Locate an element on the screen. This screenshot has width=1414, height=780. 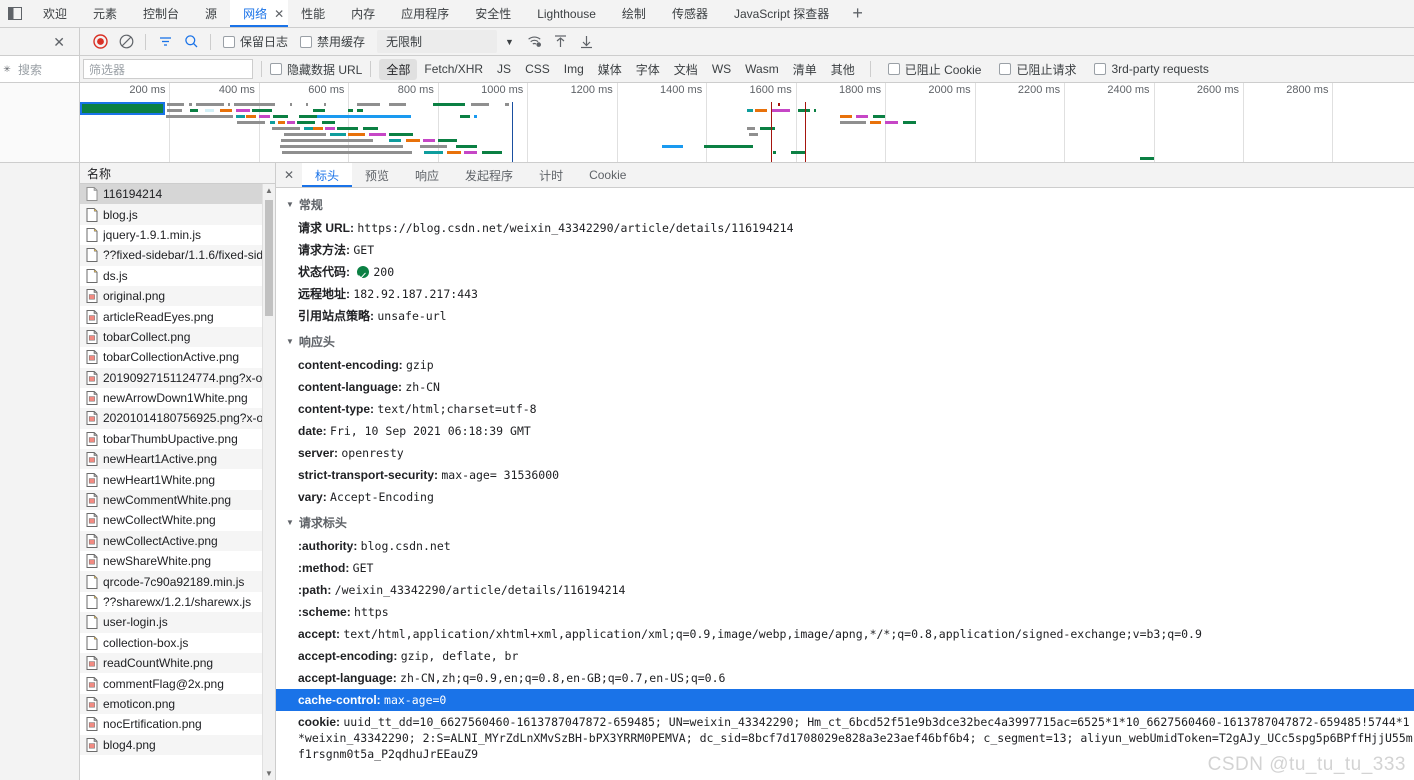
header-row: :scheme: https is located at coordinates (845, 612).